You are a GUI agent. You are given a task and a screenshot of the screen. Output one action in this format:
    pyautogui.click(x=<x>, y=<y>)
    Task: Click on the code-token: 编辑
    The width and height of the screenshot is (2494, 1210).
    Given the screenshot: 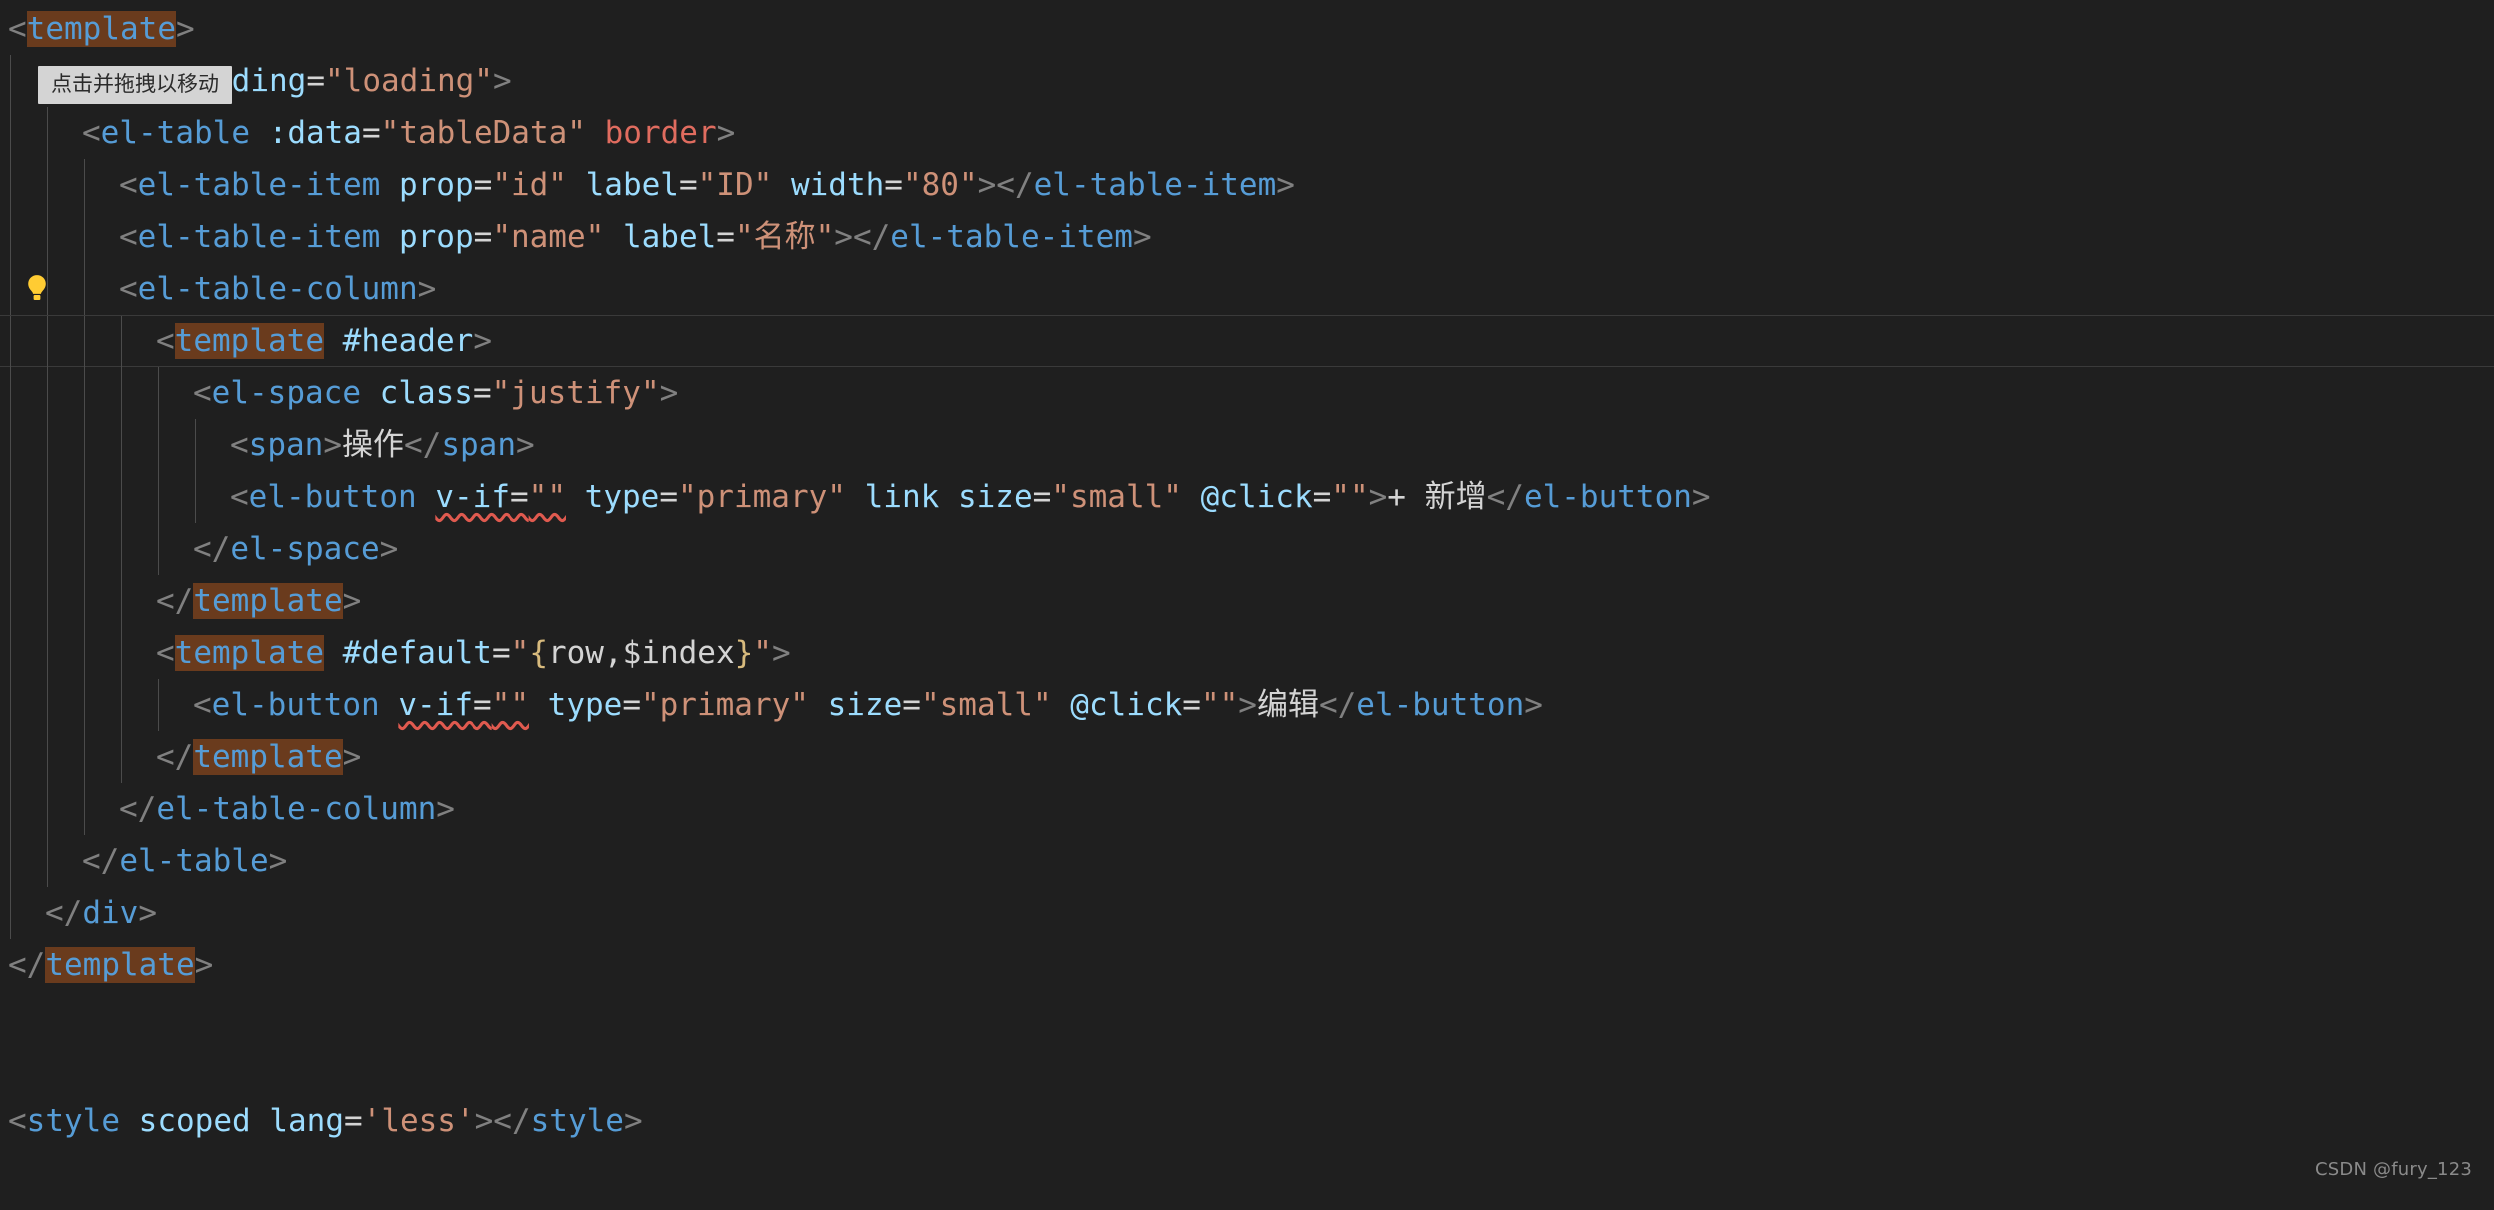 What is the action you would take?
    pyautogui.click(x=1287, y=705)
    